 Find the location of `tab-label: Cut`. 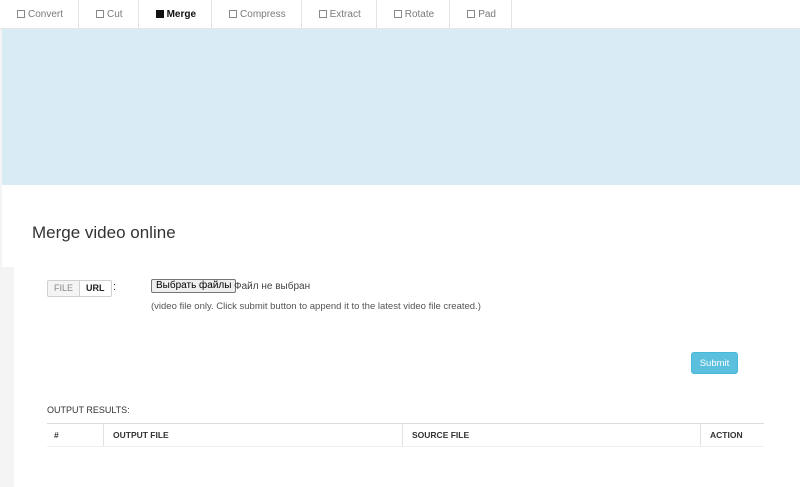

tab-label: Cut is located at coordinates (115, 14).